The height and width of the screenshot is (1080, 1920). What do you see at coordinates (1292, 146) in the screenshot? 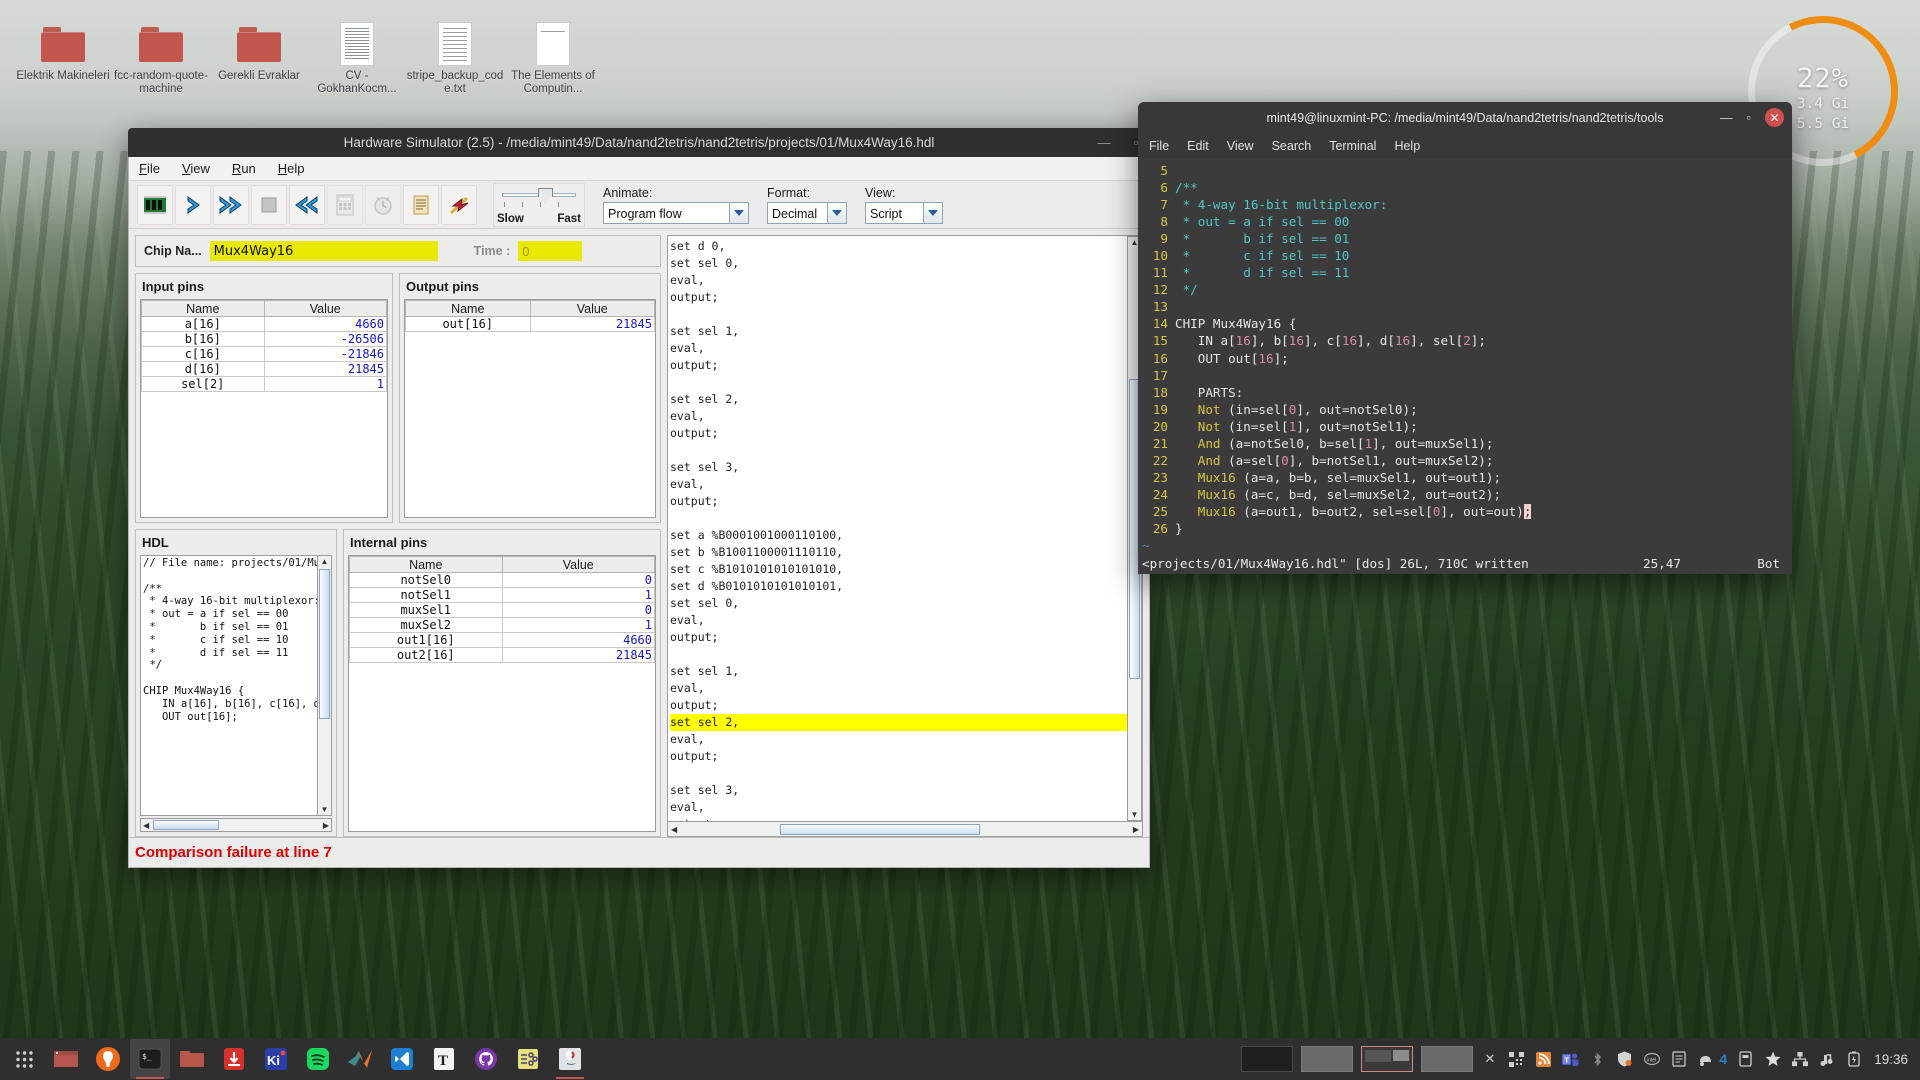
I see `terminal-menu-search: Search` at bounding box center [1292, 146].